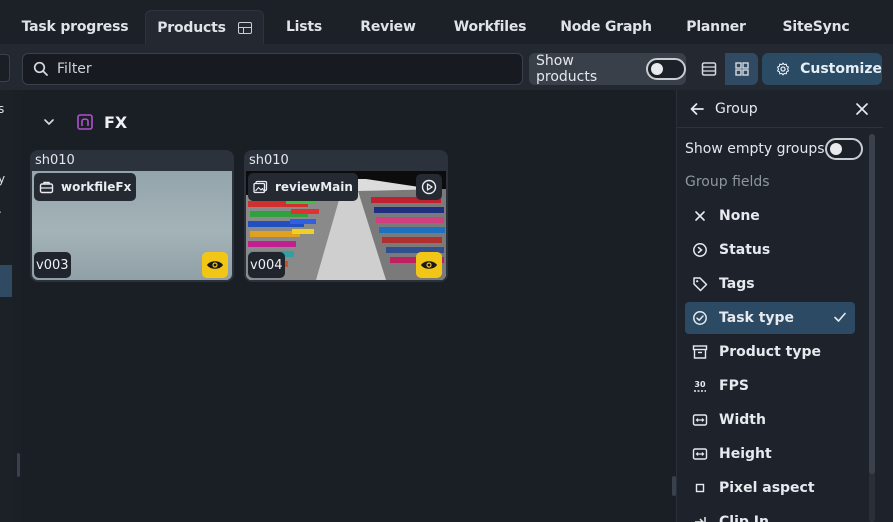 This screenshot has width=893, height=522. What do you see at coordinates (567, 69) in the screenshot?
I see `show-products-label: Show products` at bounding box center [567, 69].